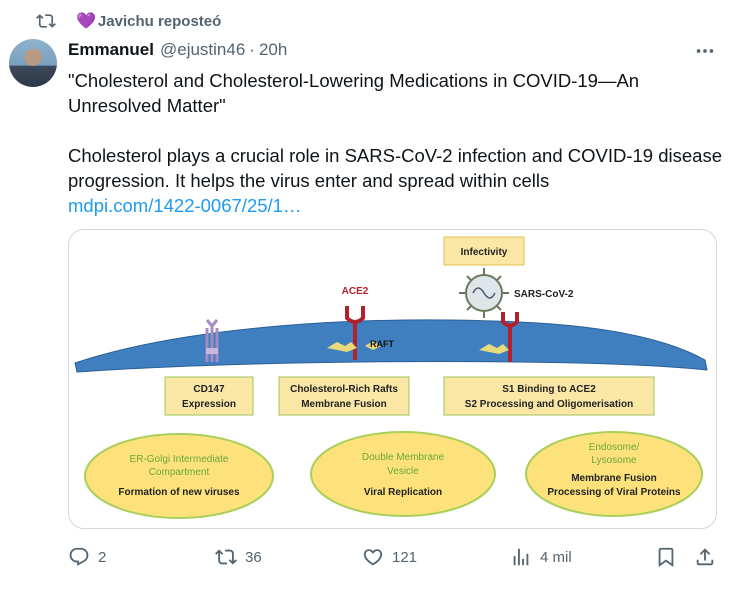 This screenshot has width=738, height=592. What do you see at coordinates (549, 404) in the screenshot?
I see `box3-line2: S2 Processing and Oligomerisation` at bounding box center [549, 404].